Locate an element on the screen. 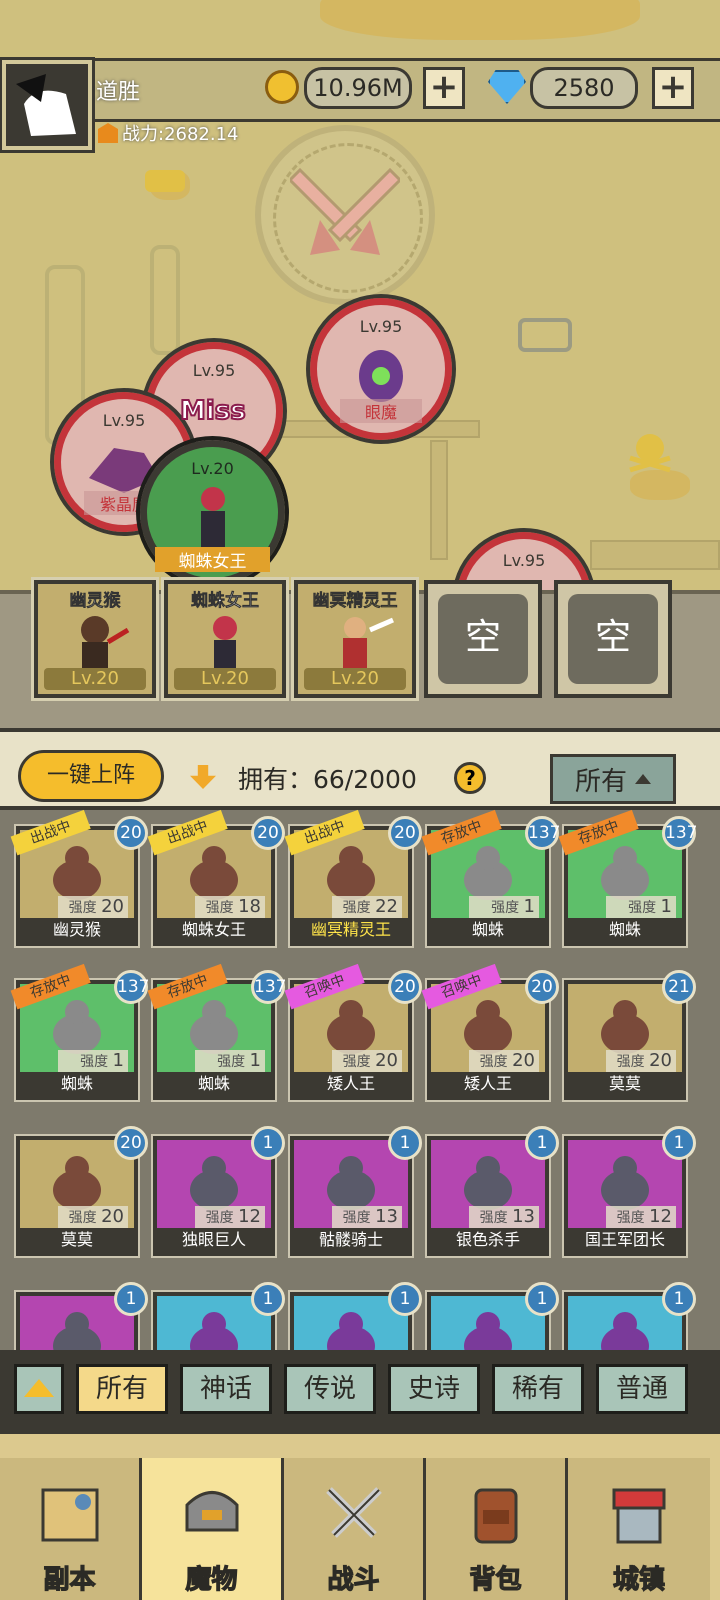 The width and height of the screenshot is (720, 1600). up-arrow-icon is located at coordinates (39, 1388).